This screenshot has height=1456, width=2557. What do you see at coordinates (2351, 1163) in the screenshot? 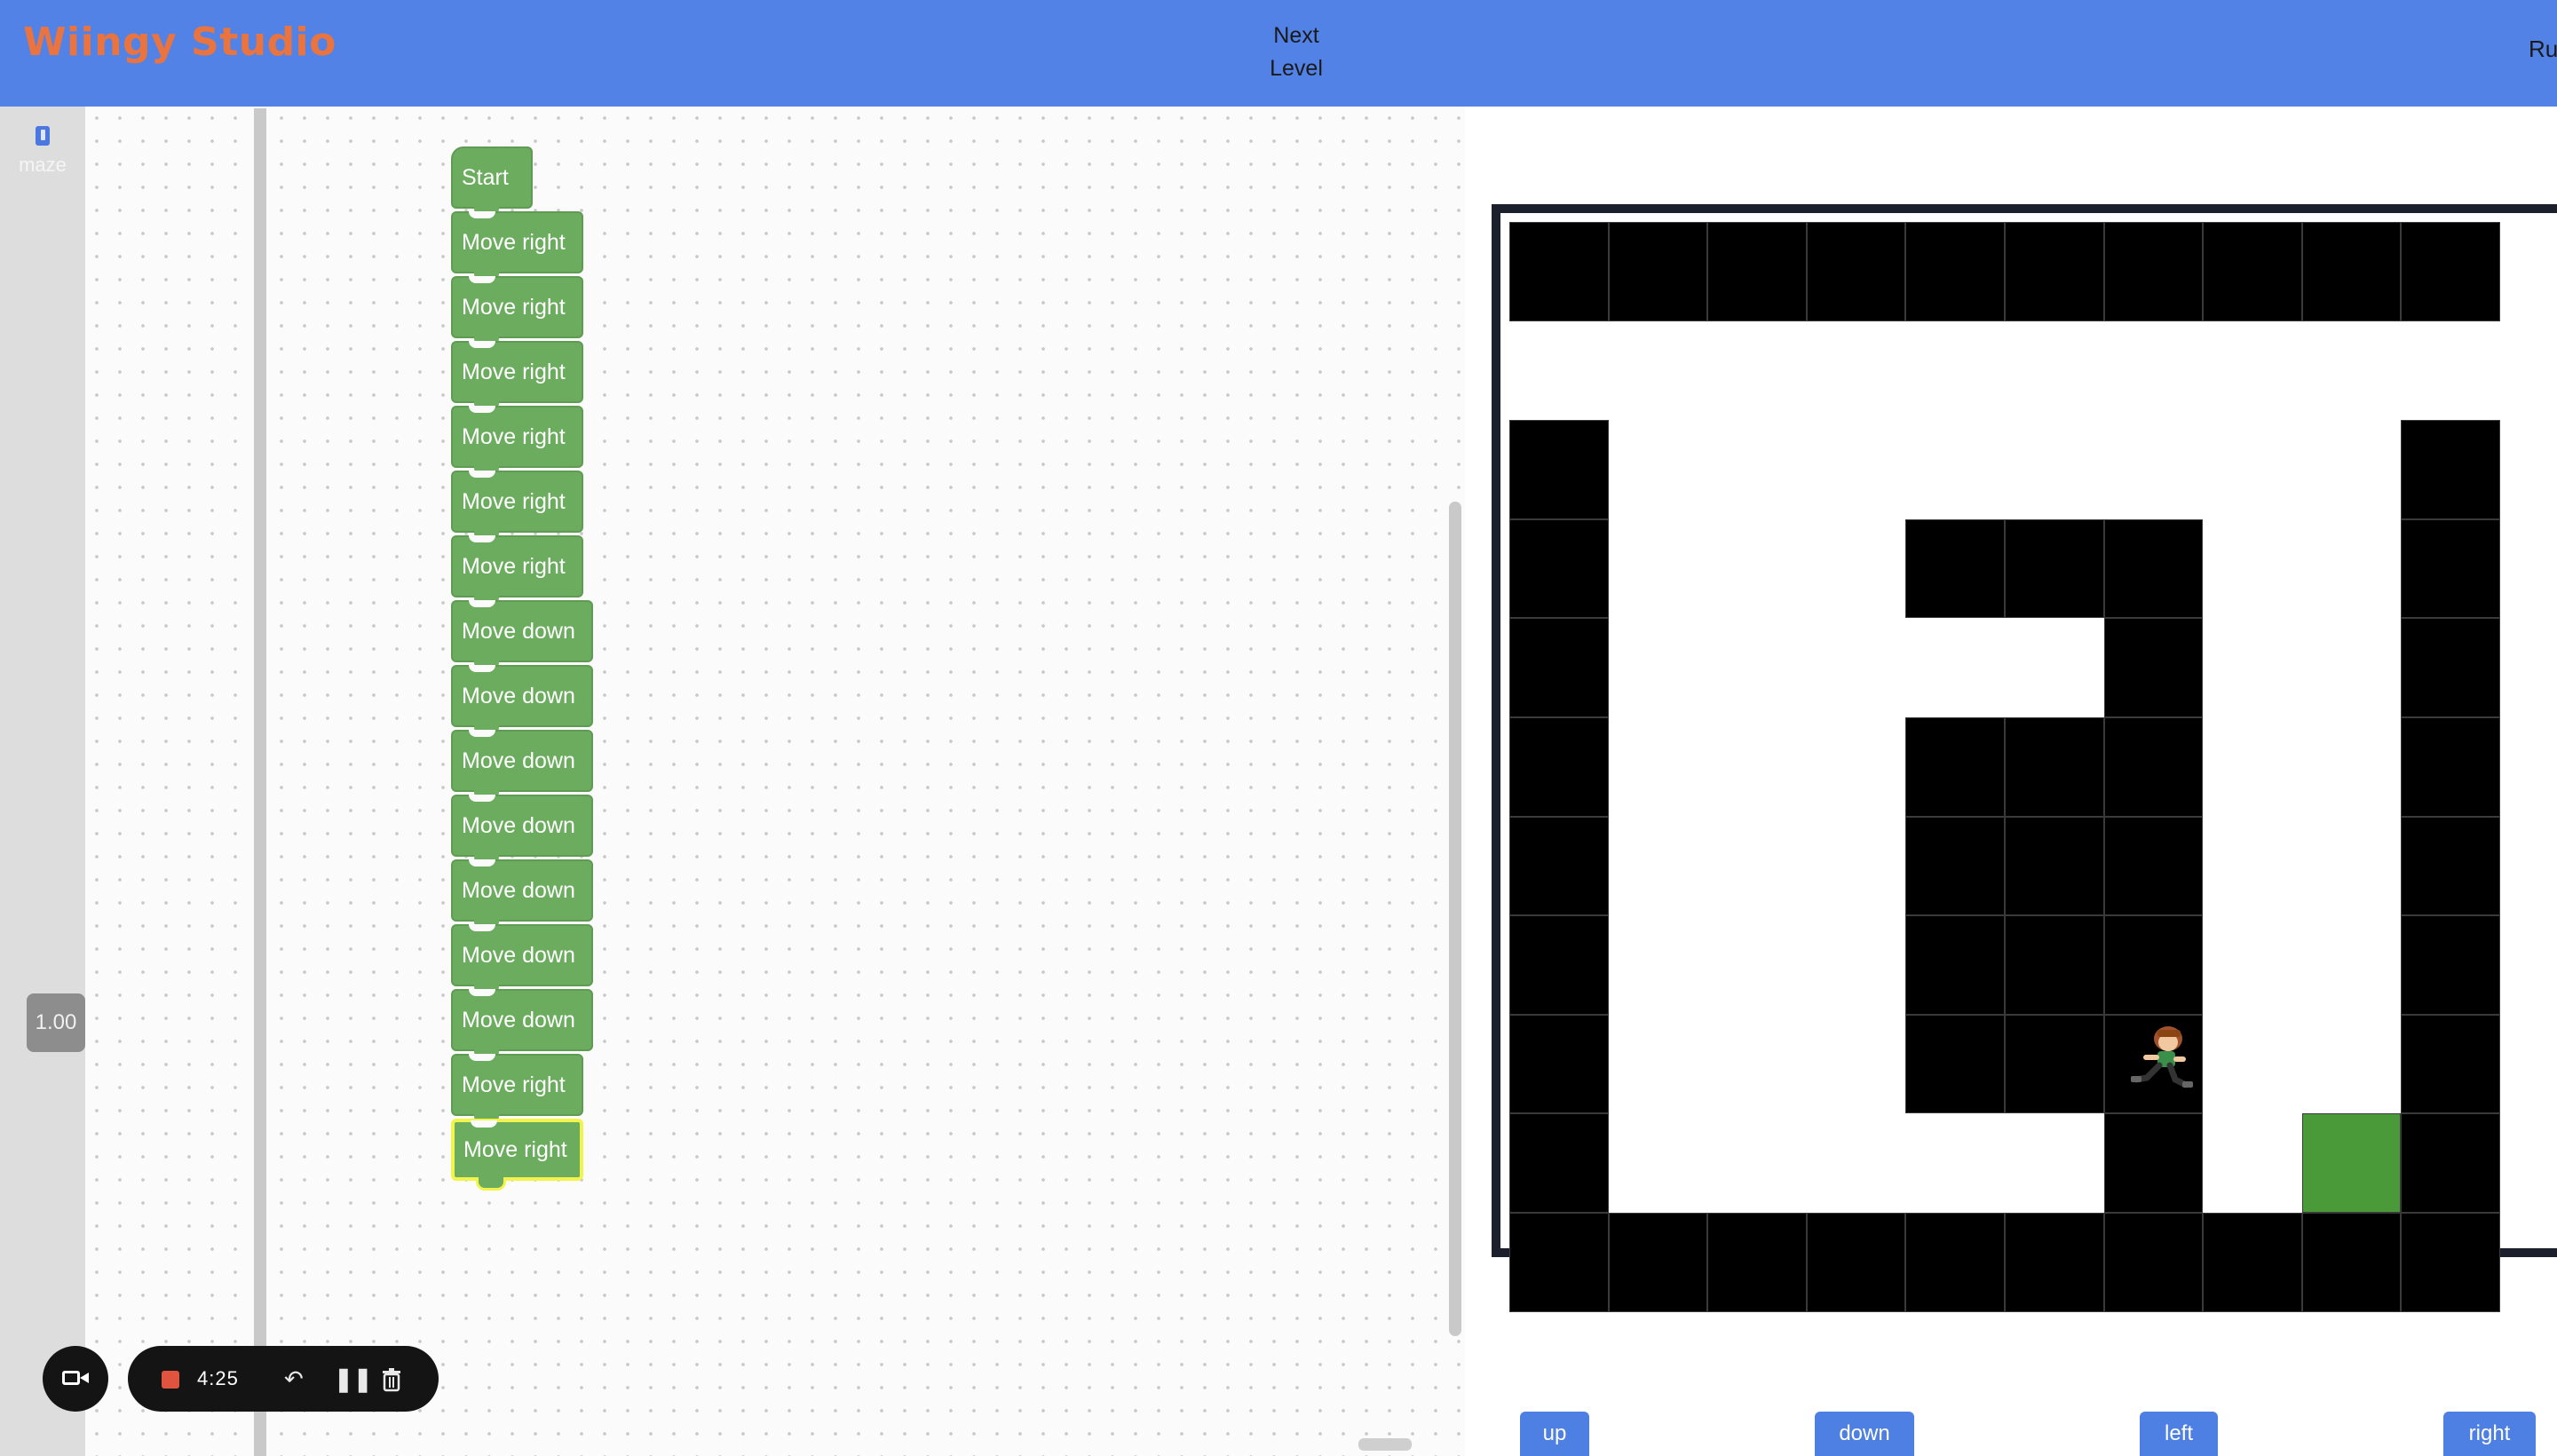
I see `maze-goal-cell` at bounding box center [2351, 1163].